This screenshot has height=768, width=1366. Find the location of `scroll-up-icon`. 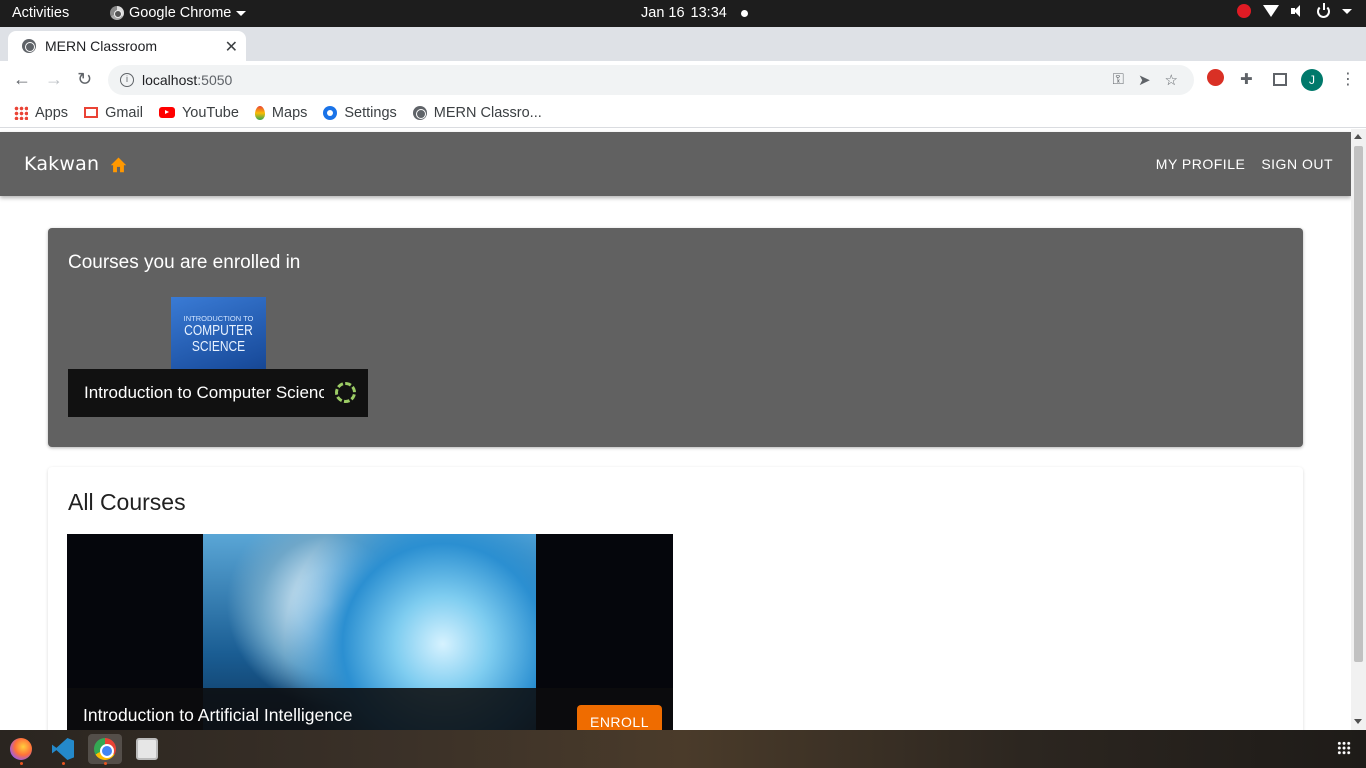

scroll-up-icon is located at coordinates (1358, 136).